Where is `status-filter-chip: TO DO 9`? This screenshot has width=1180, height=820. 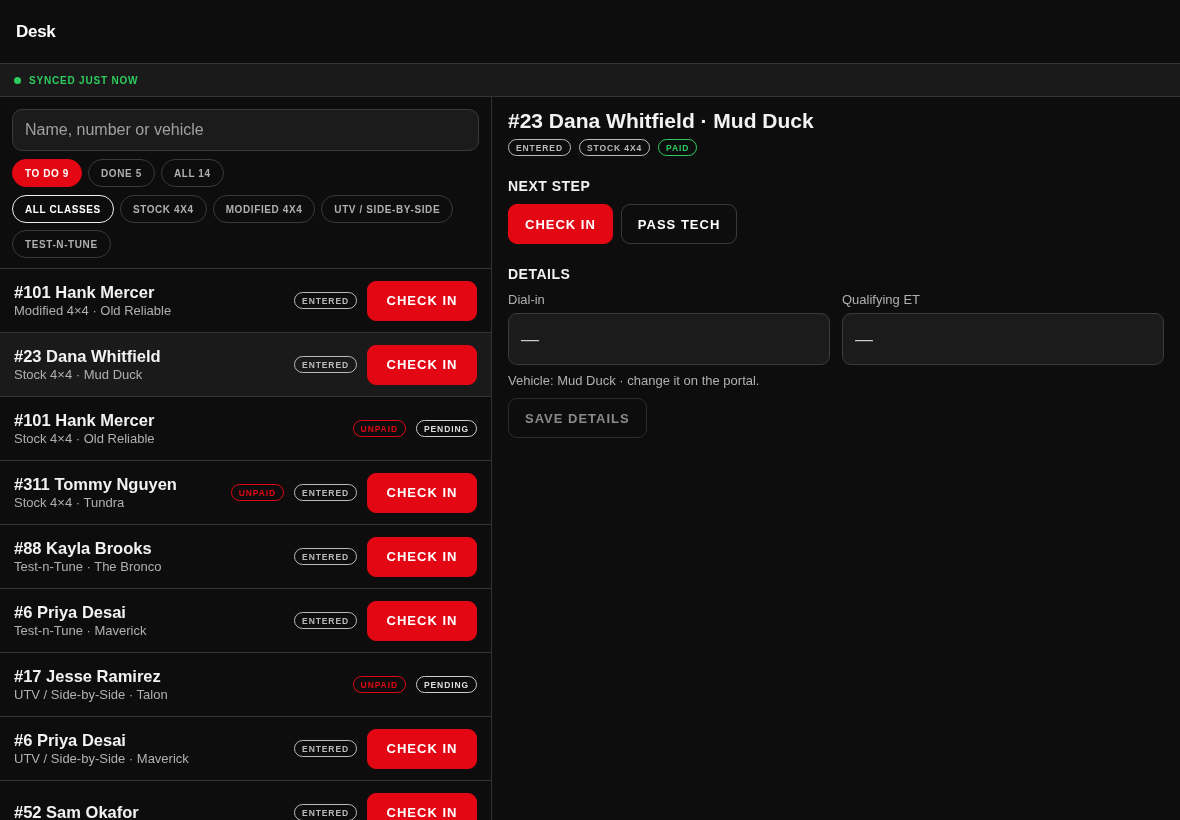 status-filter-chip: TO DO 9 is located at coordinates (47, 173).